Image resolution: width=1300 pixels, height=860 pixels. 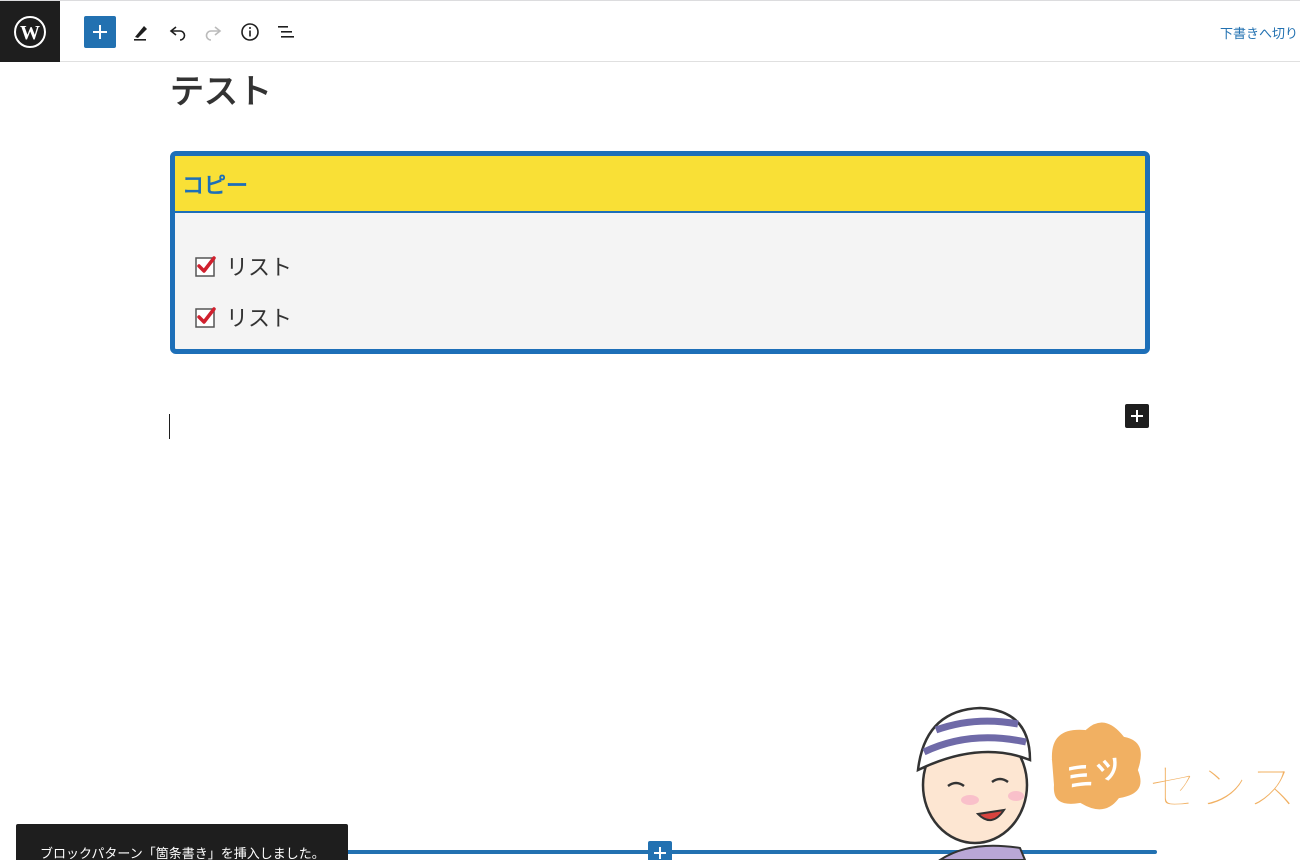 What do you see at coordinates (182, 842) in the screenshot?
I see `snackbar-notice: ブロックパターン「箇条書き」を挿入しました。` at bounding box center [182, 842].